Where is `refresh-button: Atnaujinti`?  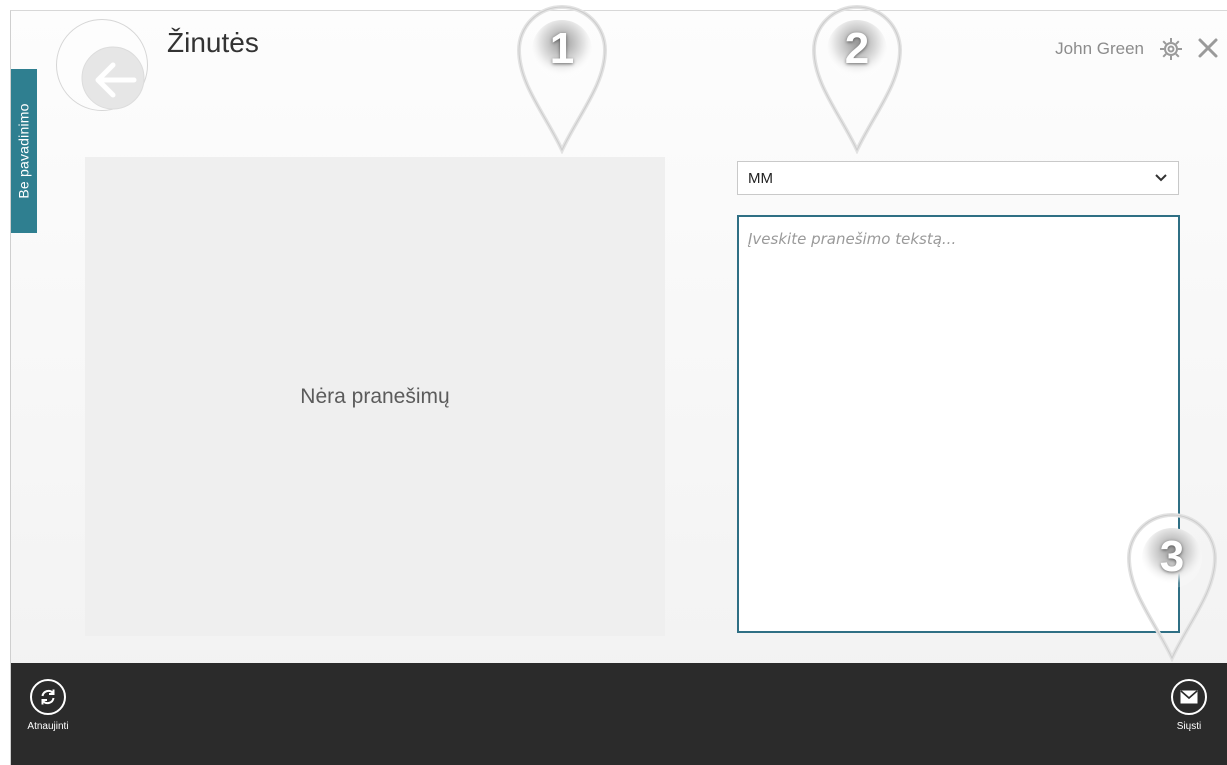
refresh-button: Atnaujinti is located at coordinates (48, 705).